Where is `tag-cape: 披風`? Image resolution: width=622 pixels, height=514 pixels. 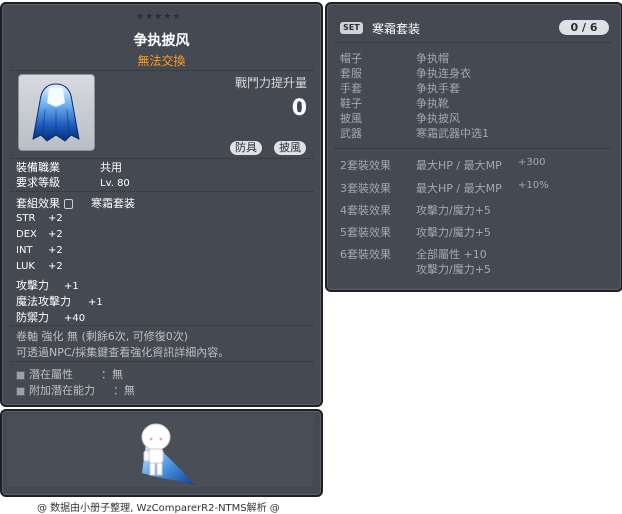
tag-cape: 披風 is located at coordinates (290, 148).